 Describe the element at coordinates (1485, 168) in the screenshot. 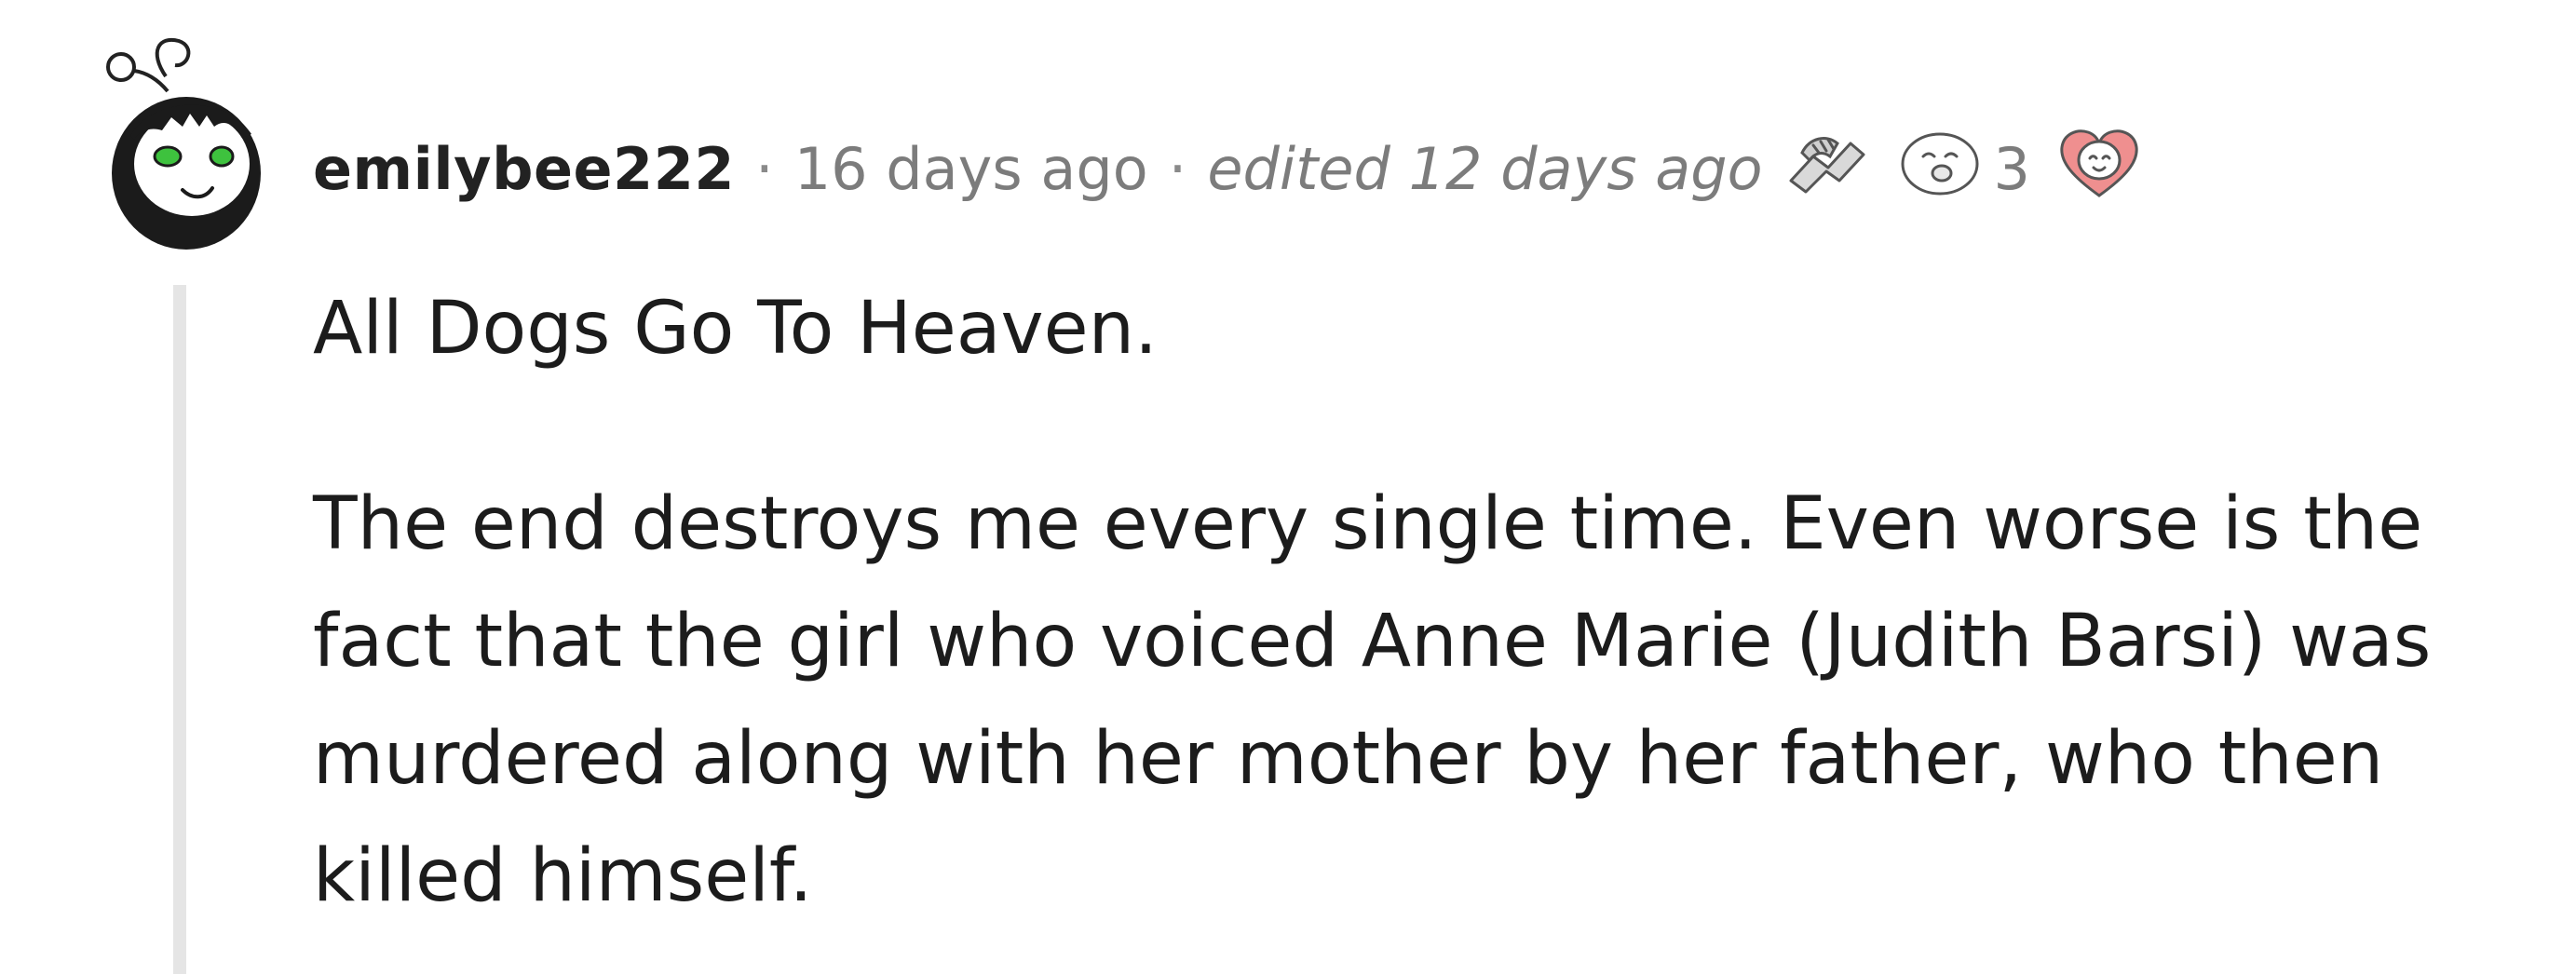

I see `edited-timestamp: edited 12 days ago` at that location.